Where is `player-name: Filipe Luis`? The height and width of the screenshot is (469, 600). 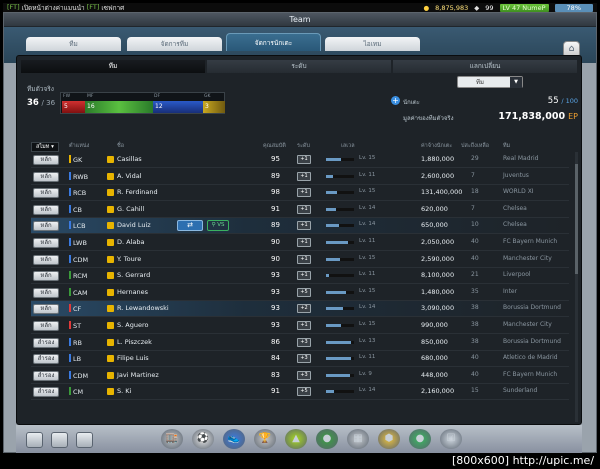 player-name: Filipe Luis is located at coordinates (133, 358).